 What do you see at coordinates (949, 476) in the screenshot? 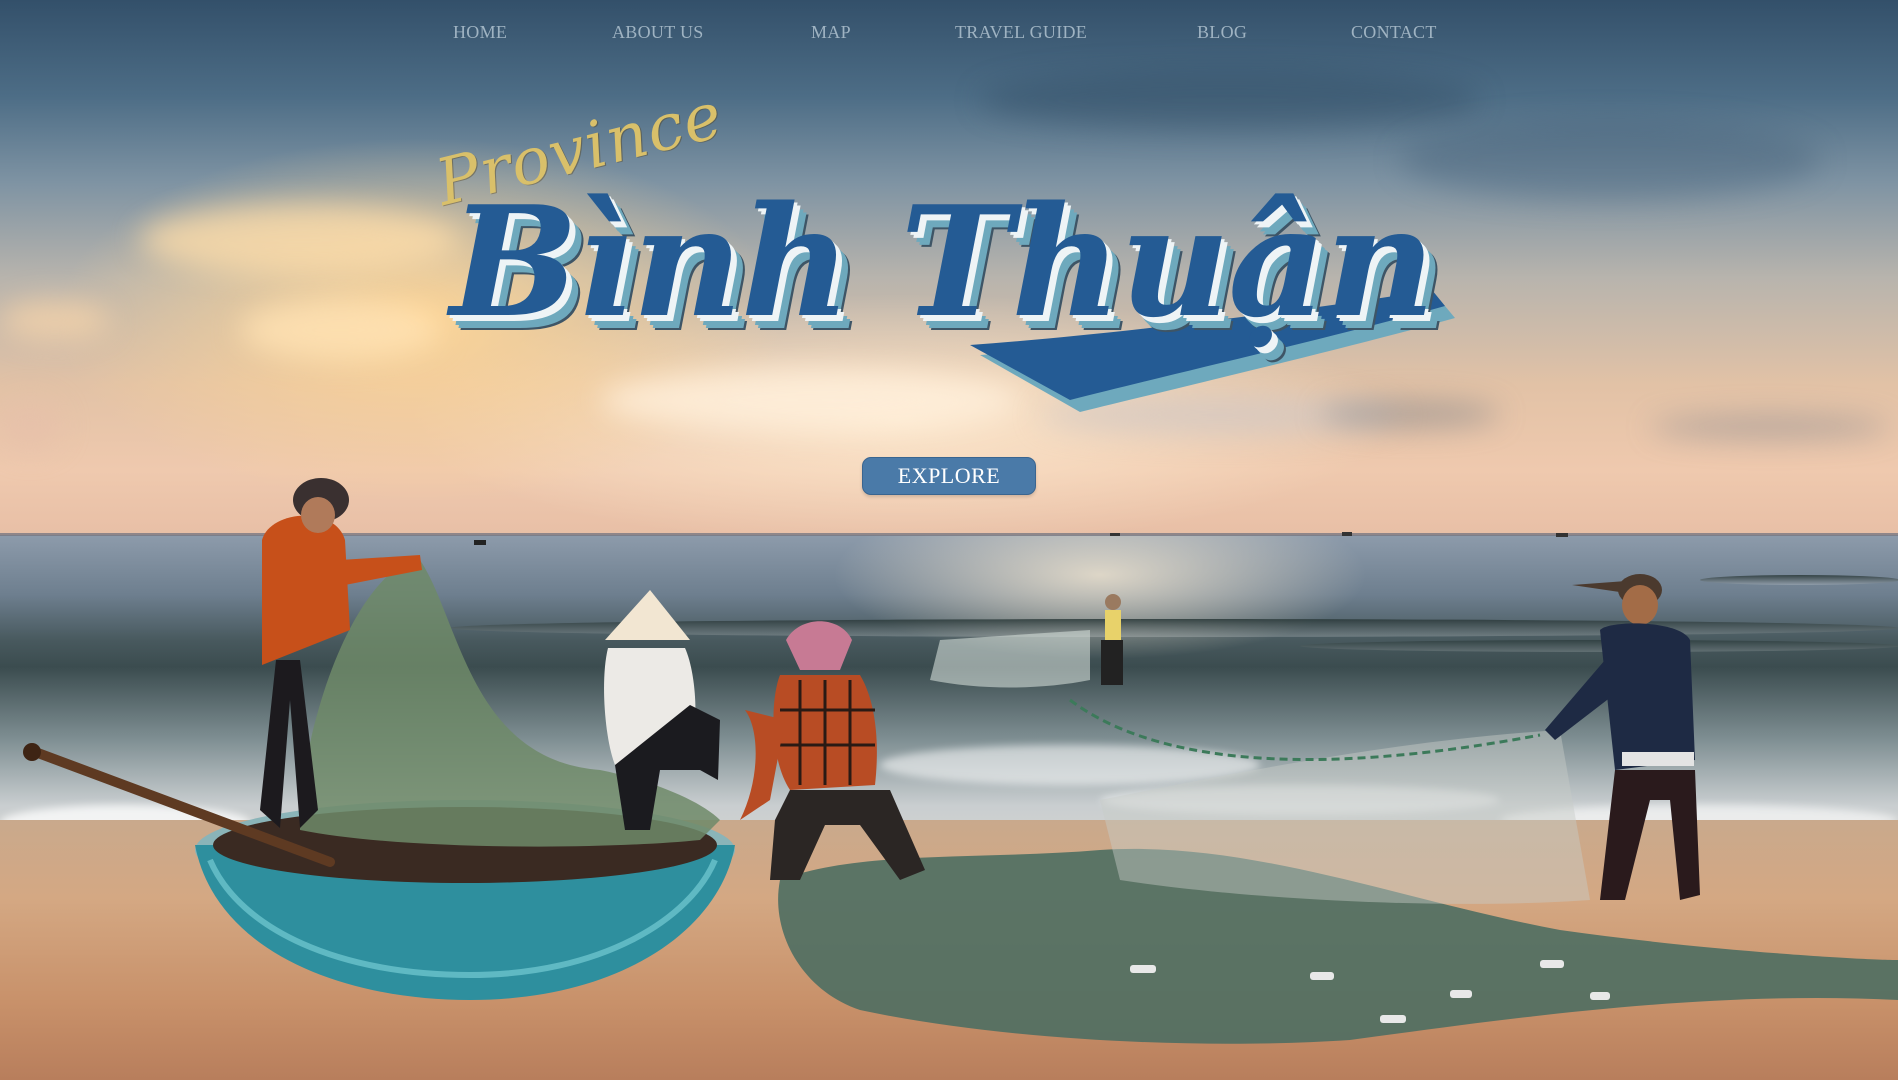
I see `explore-button: EXPLORE` at bounding box center [949, 476].